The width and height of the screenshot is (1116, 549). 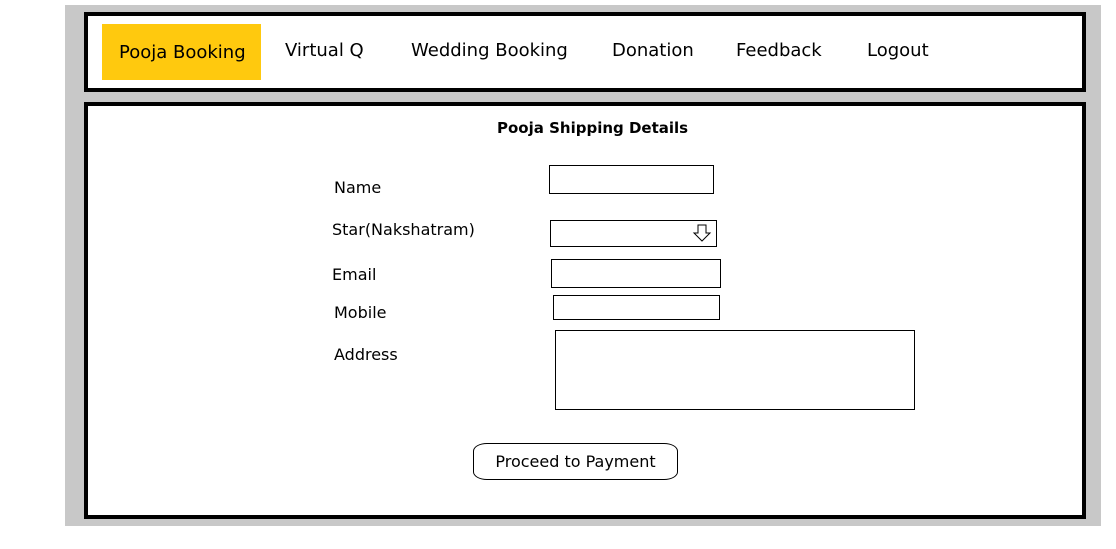 I want to click on email-label: Email, so click(x=354, y=274).